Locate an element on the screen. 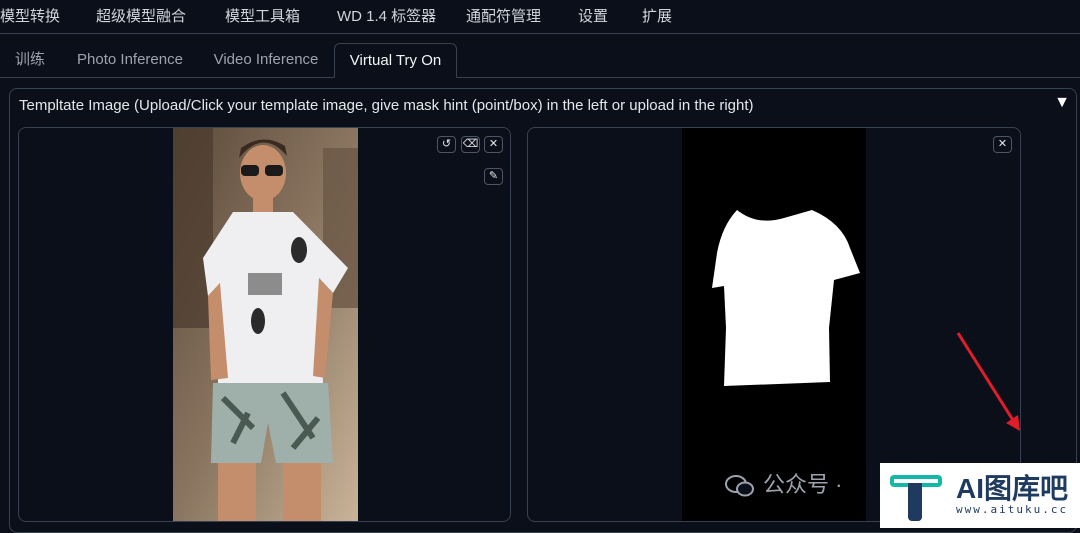  brand-name: AI图库吧 is located at coordinates (1012, 488).